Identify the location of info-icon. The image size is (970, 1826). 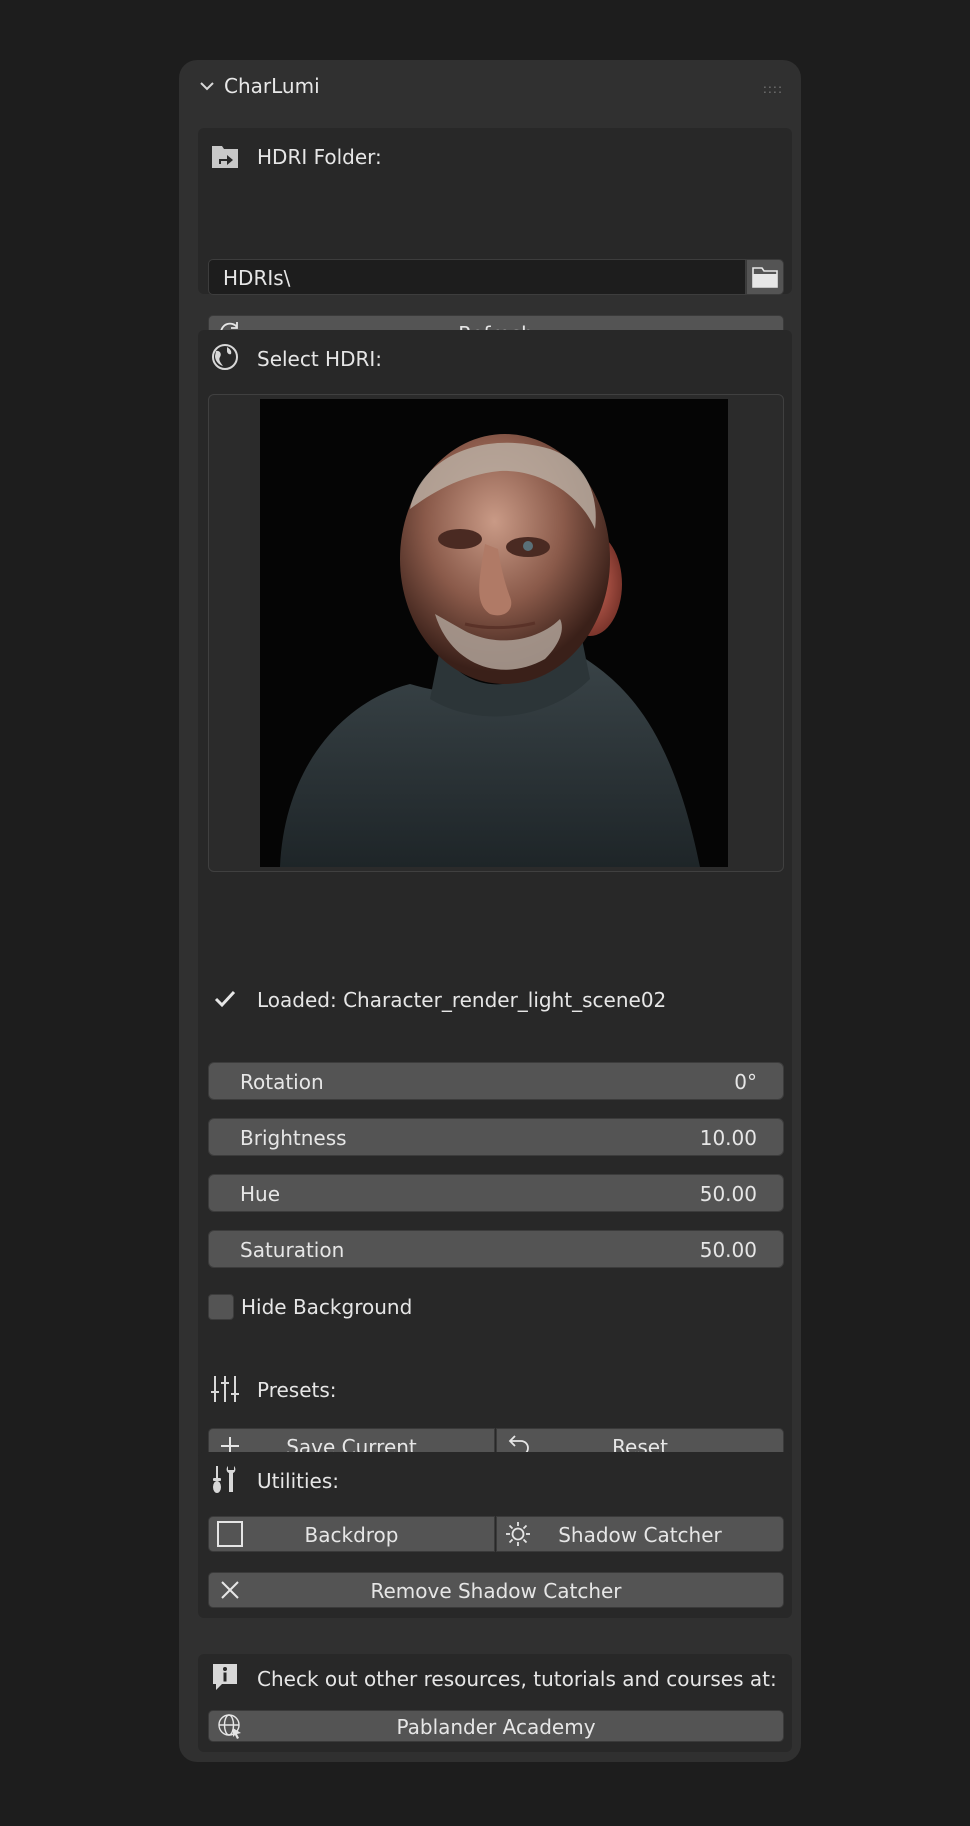
(225, 1677).